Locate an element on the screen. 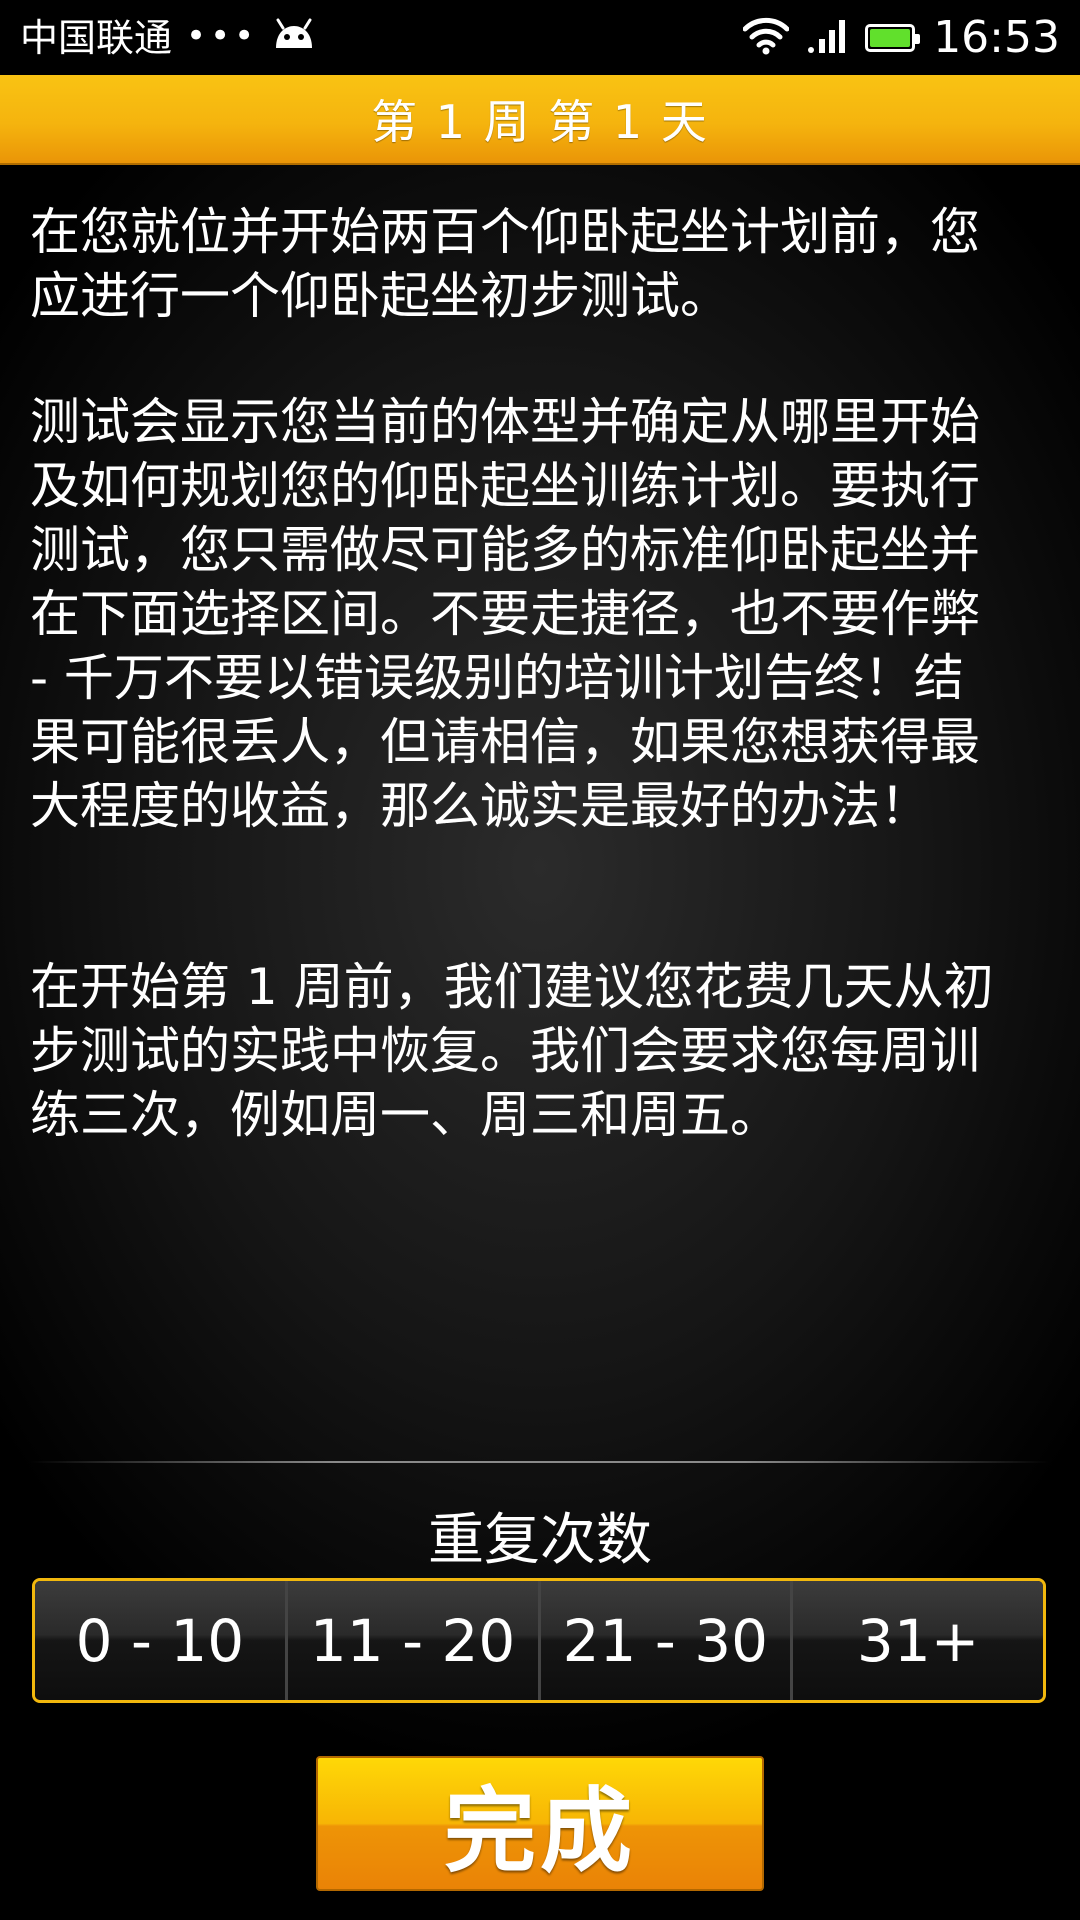 The width and height of the screenshot is (1080, 1920). reps-range-selector: 0 - 10 11 - 20 21 - 30 31+ is located at coordinates (539, 1640).